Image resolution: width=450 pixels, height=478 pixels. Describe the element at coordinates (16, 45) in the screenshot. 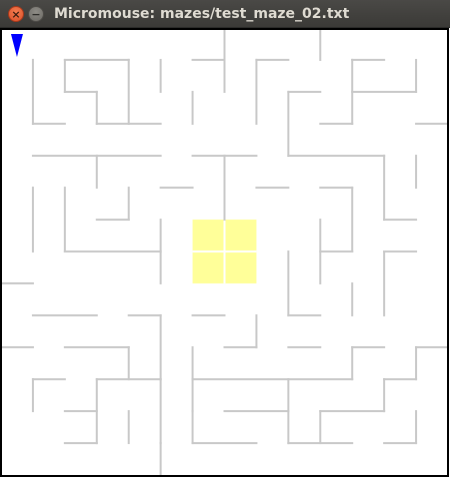

I see `mouse-icon` at that location.